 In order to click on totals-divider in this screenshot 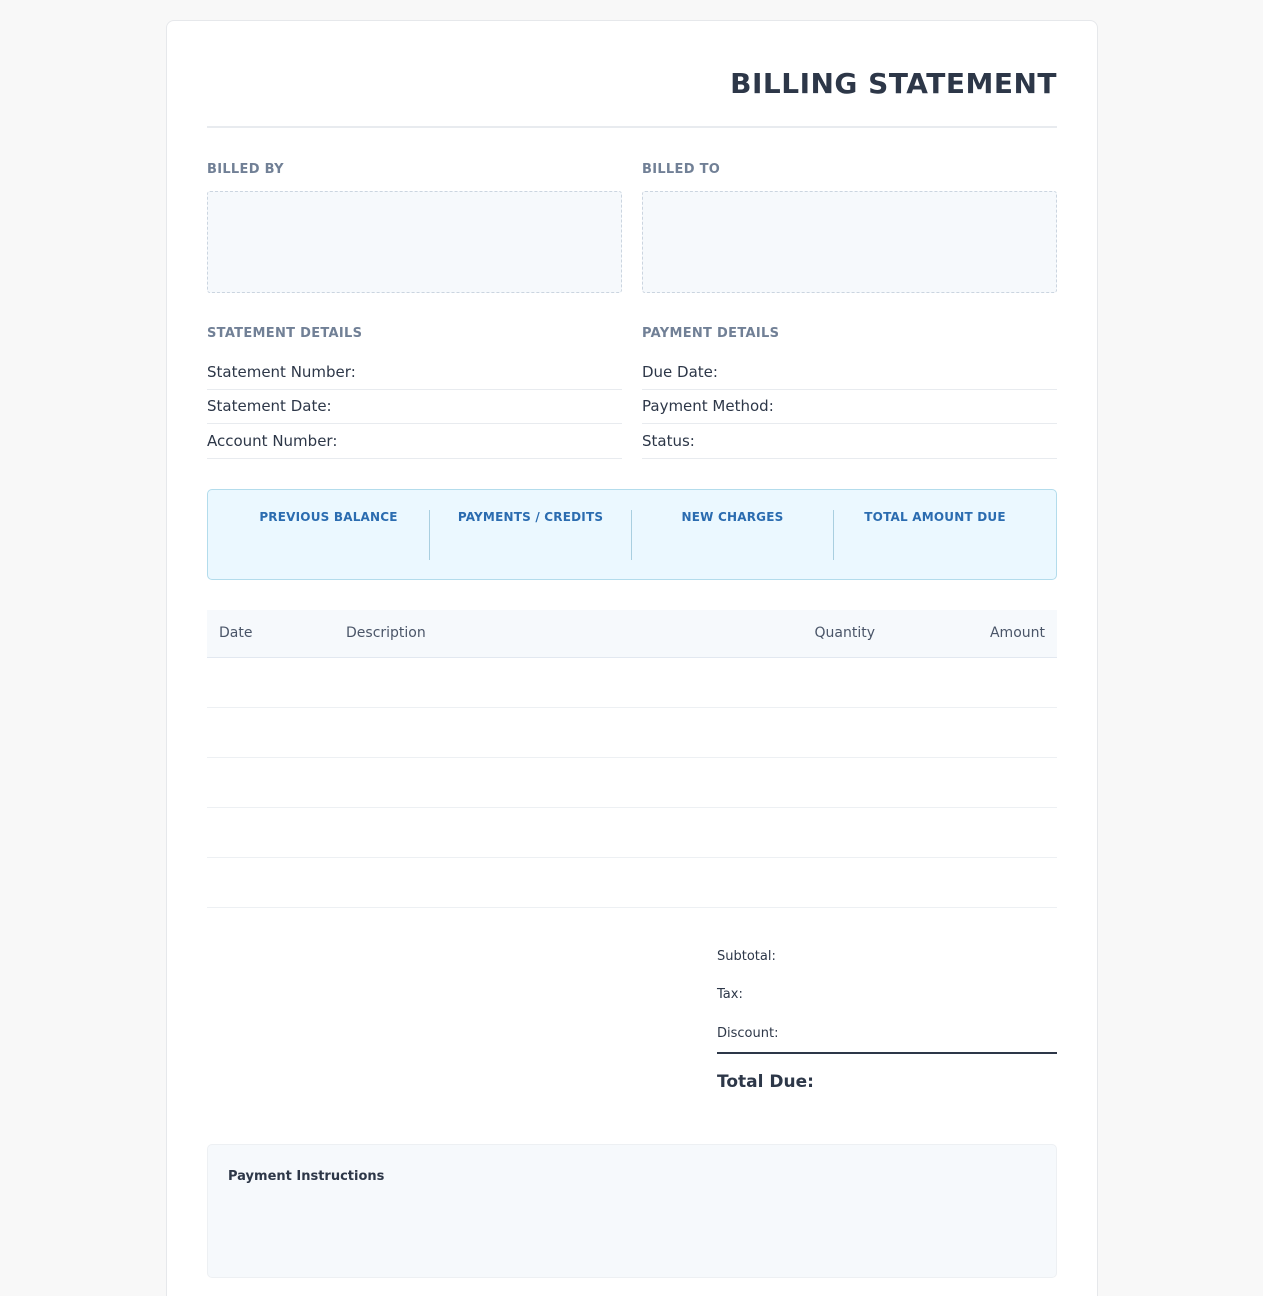, I will do `click(887, 1053)`.